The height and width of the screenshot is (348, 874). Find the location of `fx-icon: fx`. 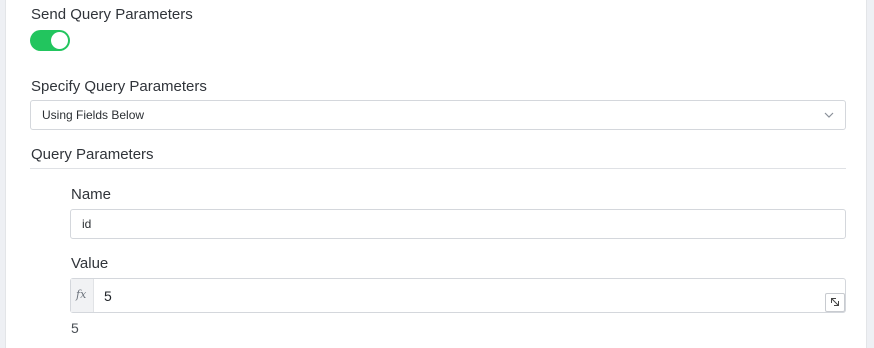

fx-icon: fx is located at coordinates (81, 294).